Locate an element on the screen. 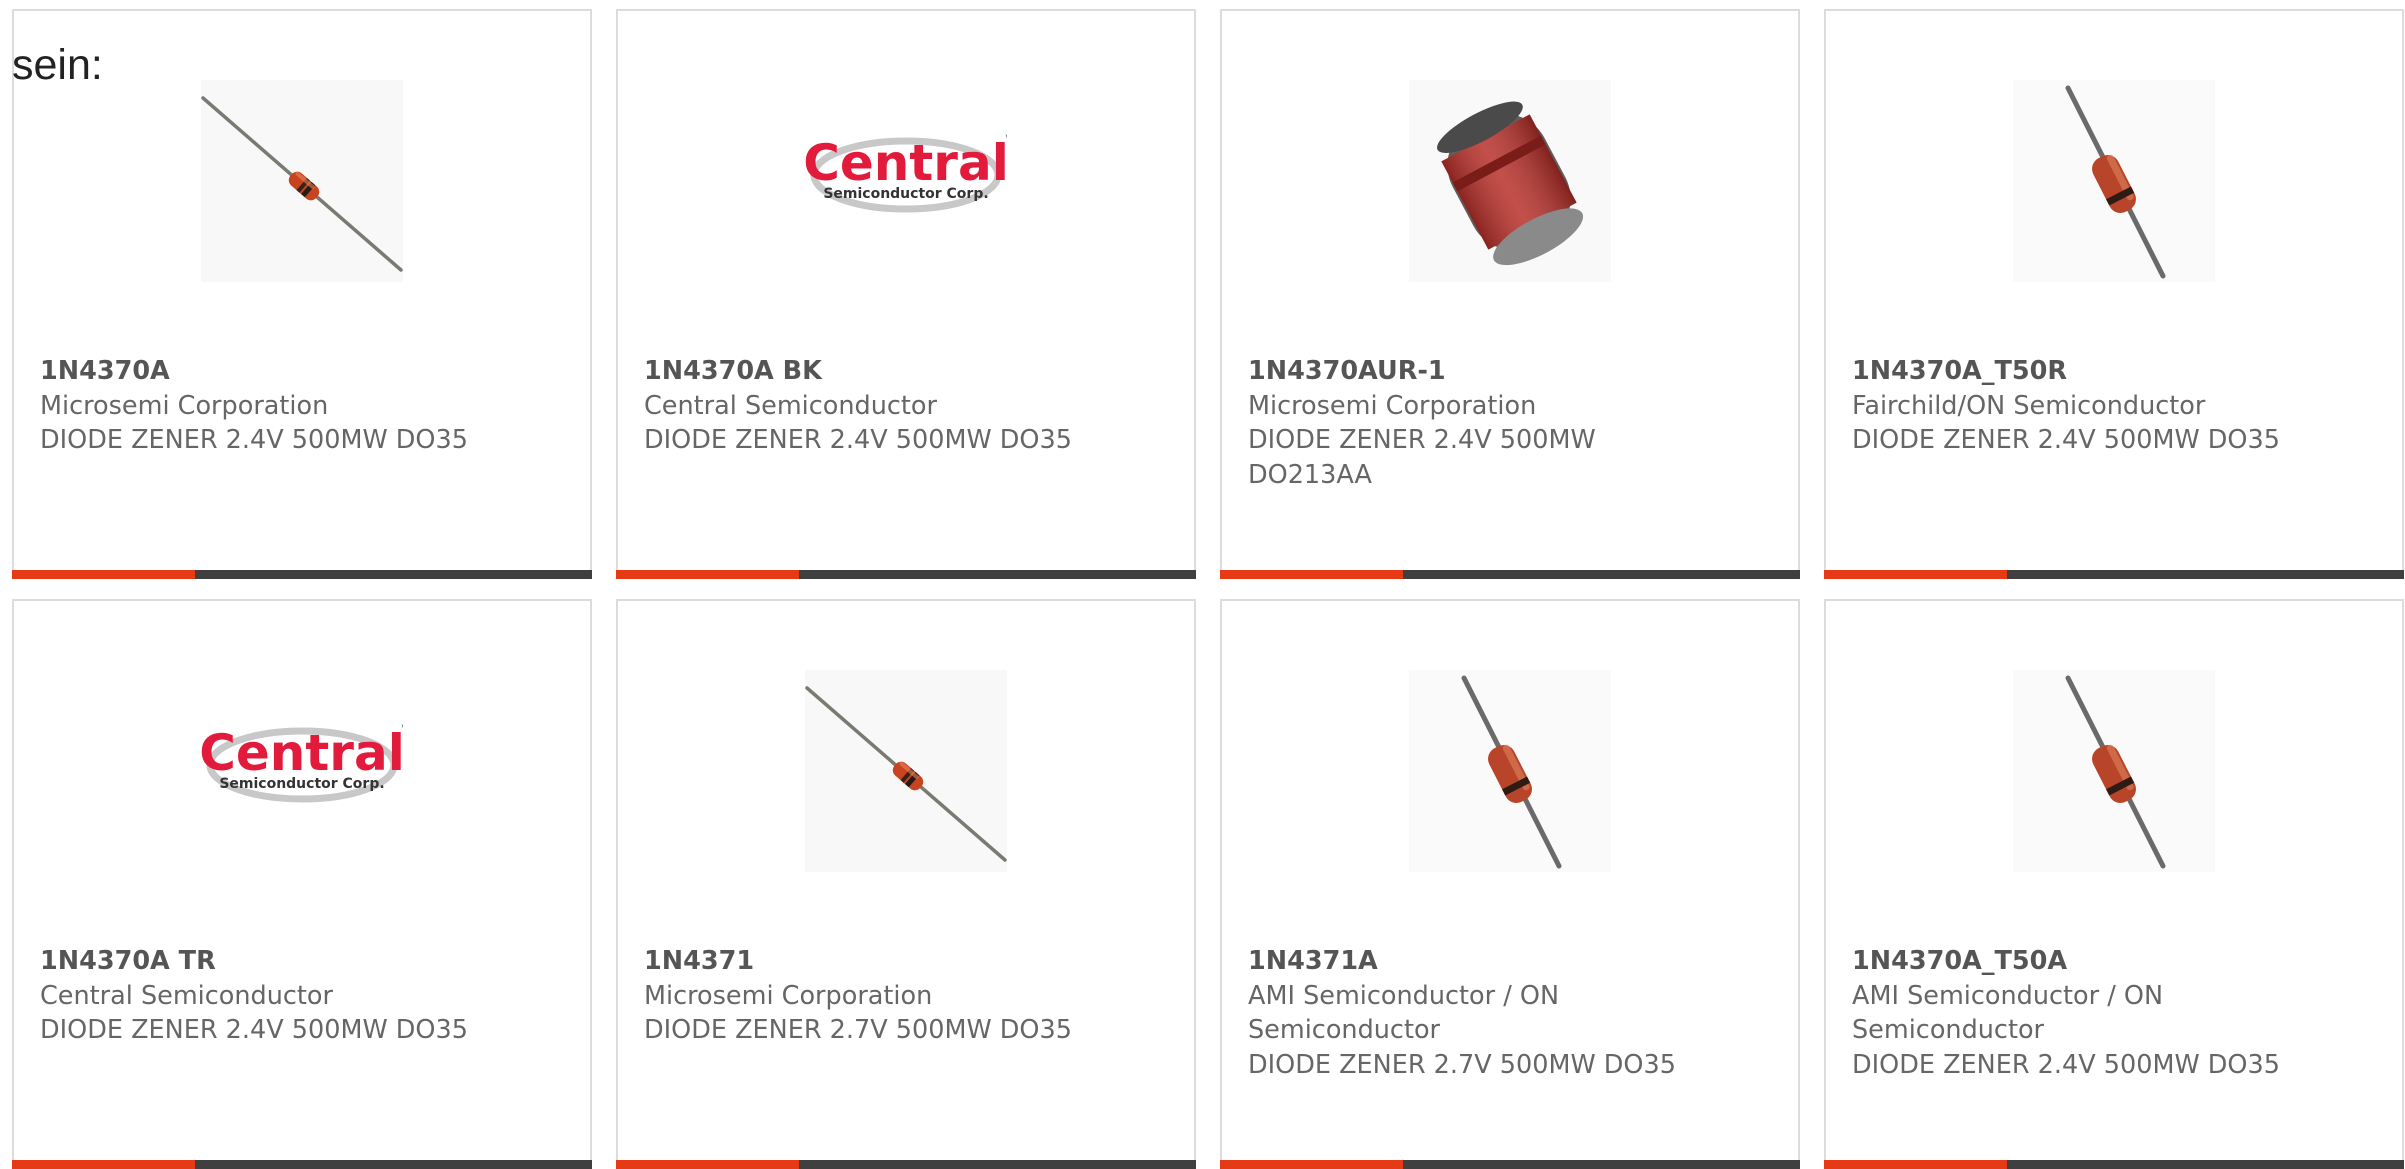  part-number-link: 1N4370A_T50A is located at coordinates (2067, 961).